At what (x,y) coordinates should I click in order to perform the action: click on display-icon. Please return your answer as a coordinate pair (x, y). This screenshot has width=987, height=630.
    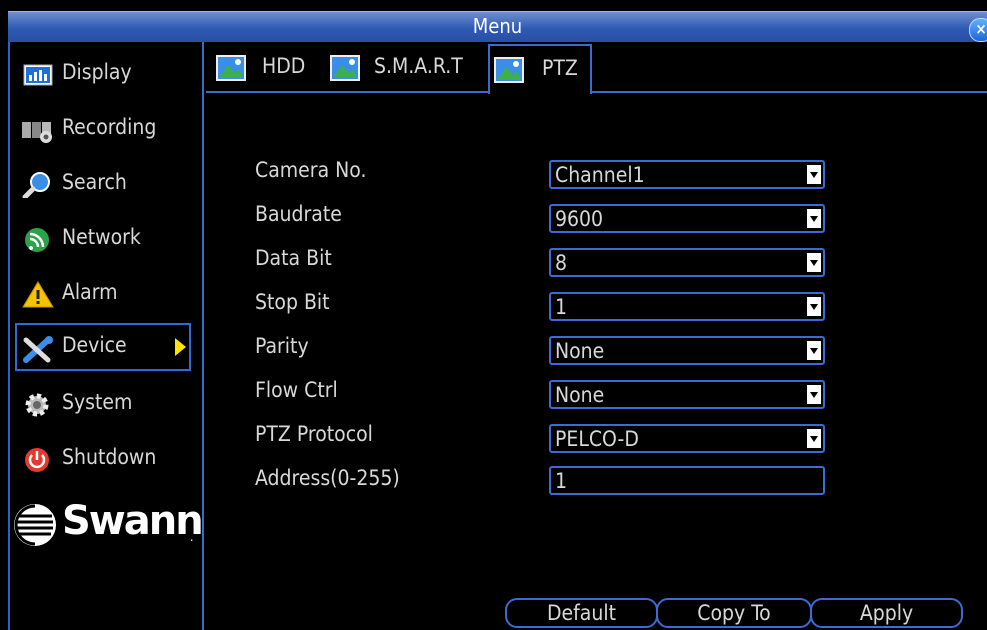
    Looking at the image, I should click on (38, 75).